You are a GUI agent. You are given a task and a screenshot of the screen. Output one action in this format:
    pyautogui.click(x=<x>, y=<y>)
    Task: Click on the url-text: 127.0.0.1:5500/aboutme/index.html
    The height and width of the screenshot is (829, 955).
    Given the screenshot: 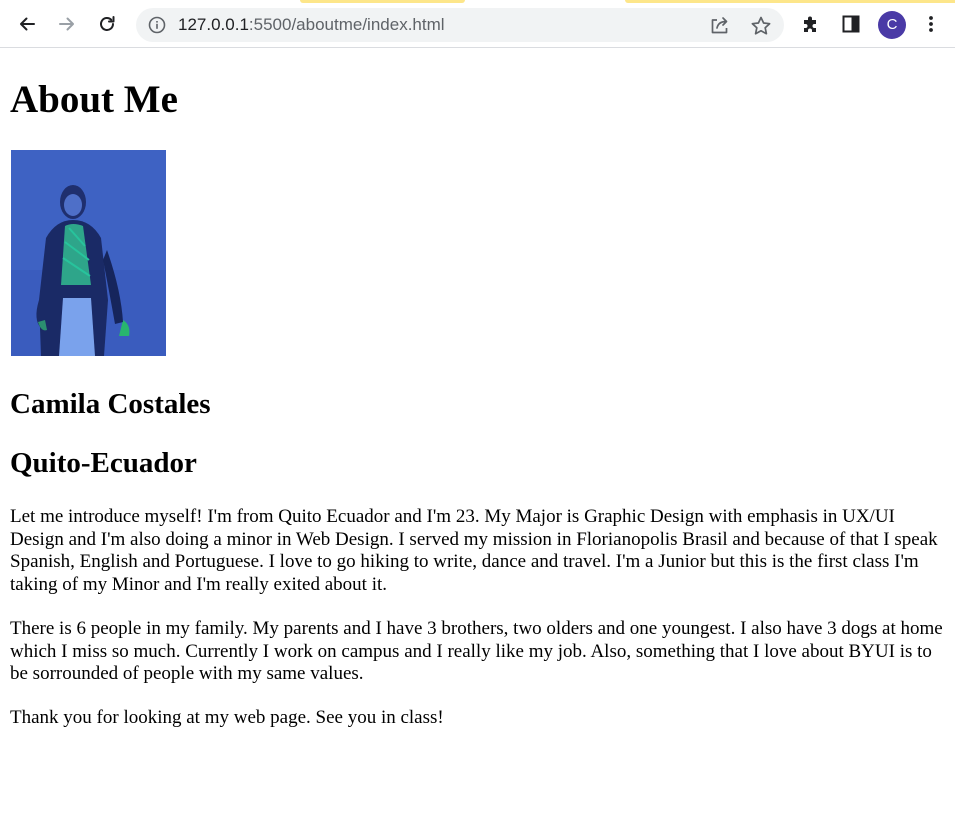 What is the action you would take?
    pyautogui.click(x=311, y=25)
    